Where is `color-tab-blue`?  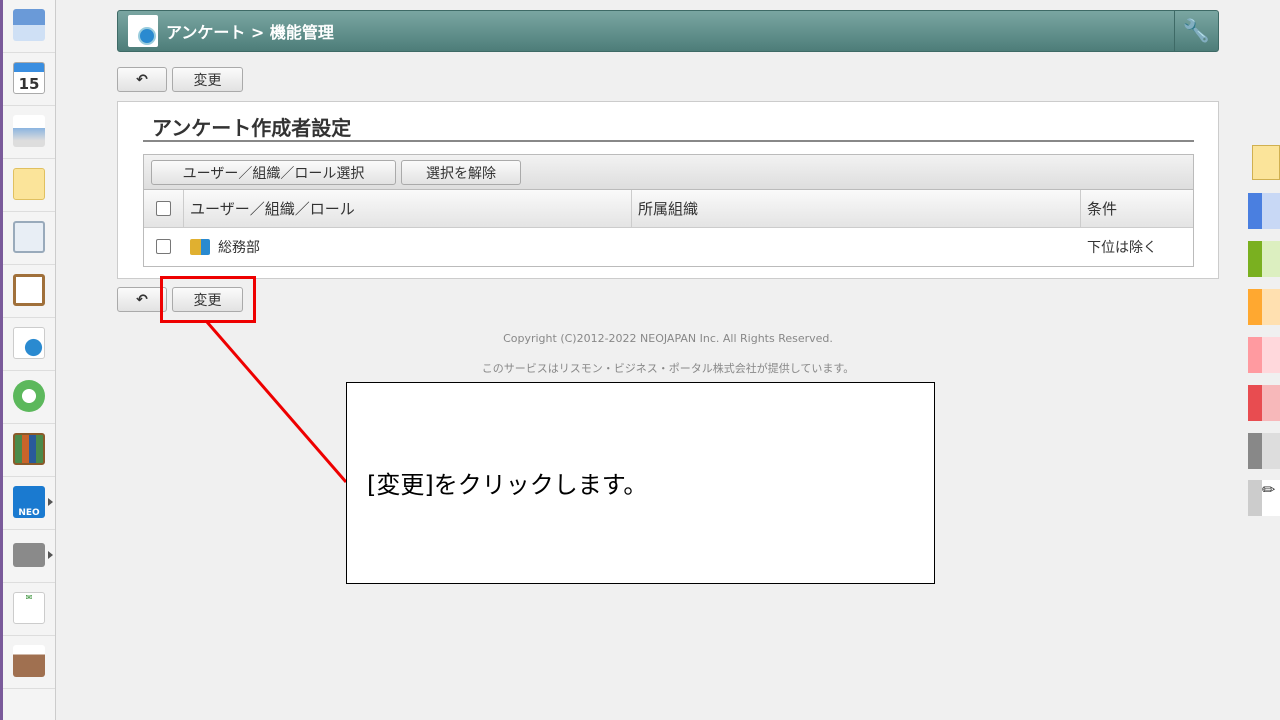 color-tab-blue is located at coordinates (1264, 211).